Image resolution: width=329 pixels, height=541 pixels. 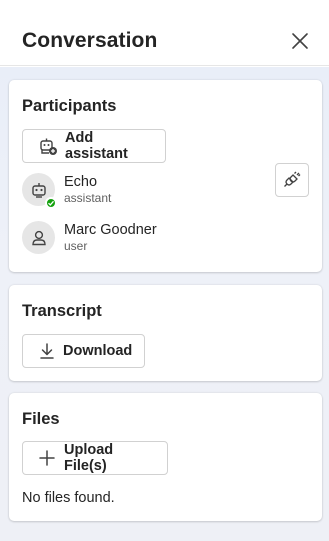 What do you see at coordinates (48, 146) in the screenshot?
I see `bot-add-icon` at bounding box center [48, 146].